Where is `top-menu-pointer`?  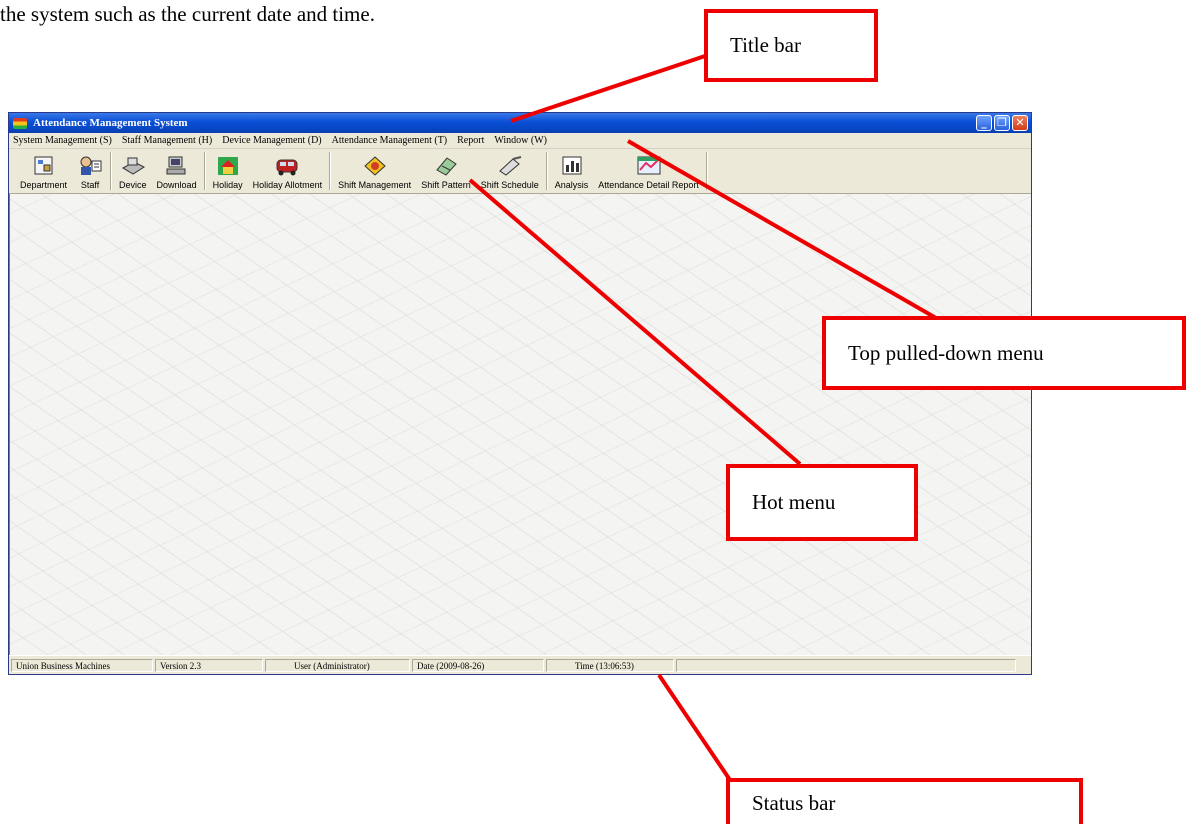
top-menu-pointer is located at coordinates (782, 229).